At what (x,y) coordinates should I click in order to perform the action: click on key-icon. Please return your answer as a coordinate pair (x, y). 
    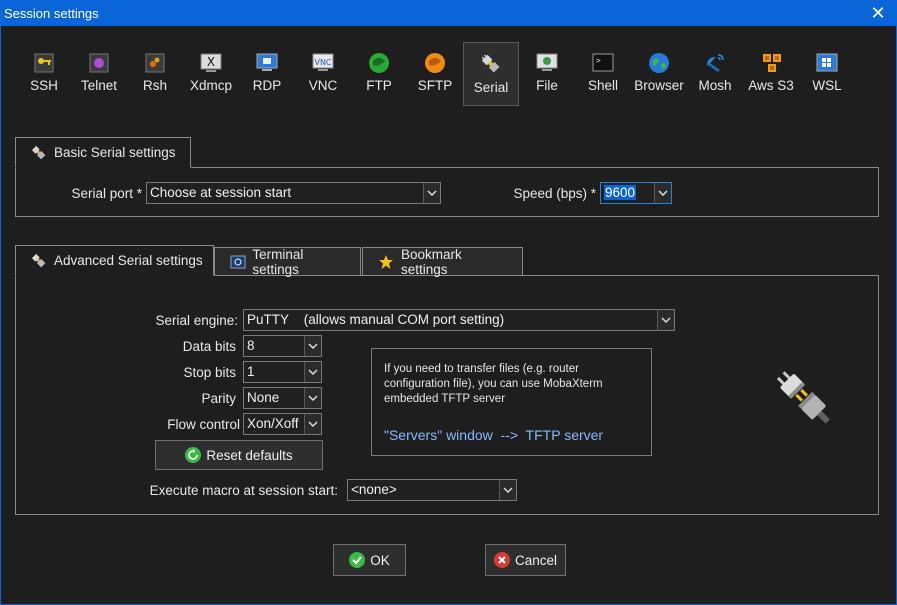
    Looking at the image, I should click on (44, 63).